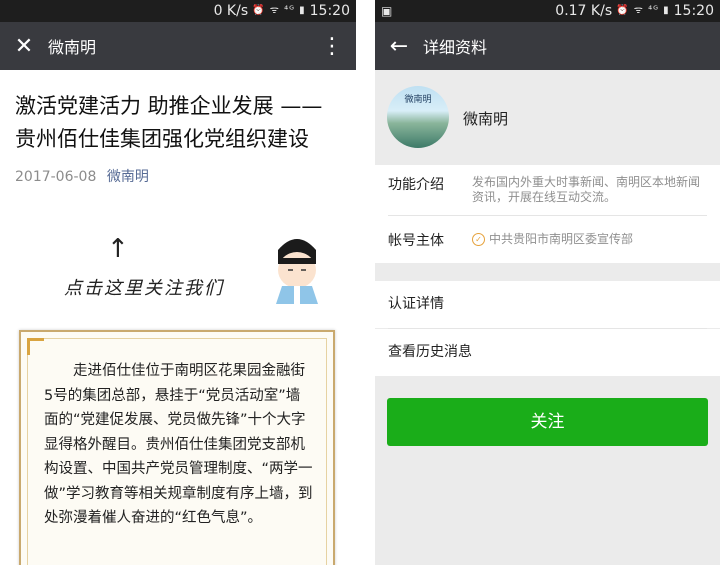 This screenshot has height=565, width=720. Describe the element at coordinates (128, 177) in the screenshot. I see `account-link: 微南明` at that location.